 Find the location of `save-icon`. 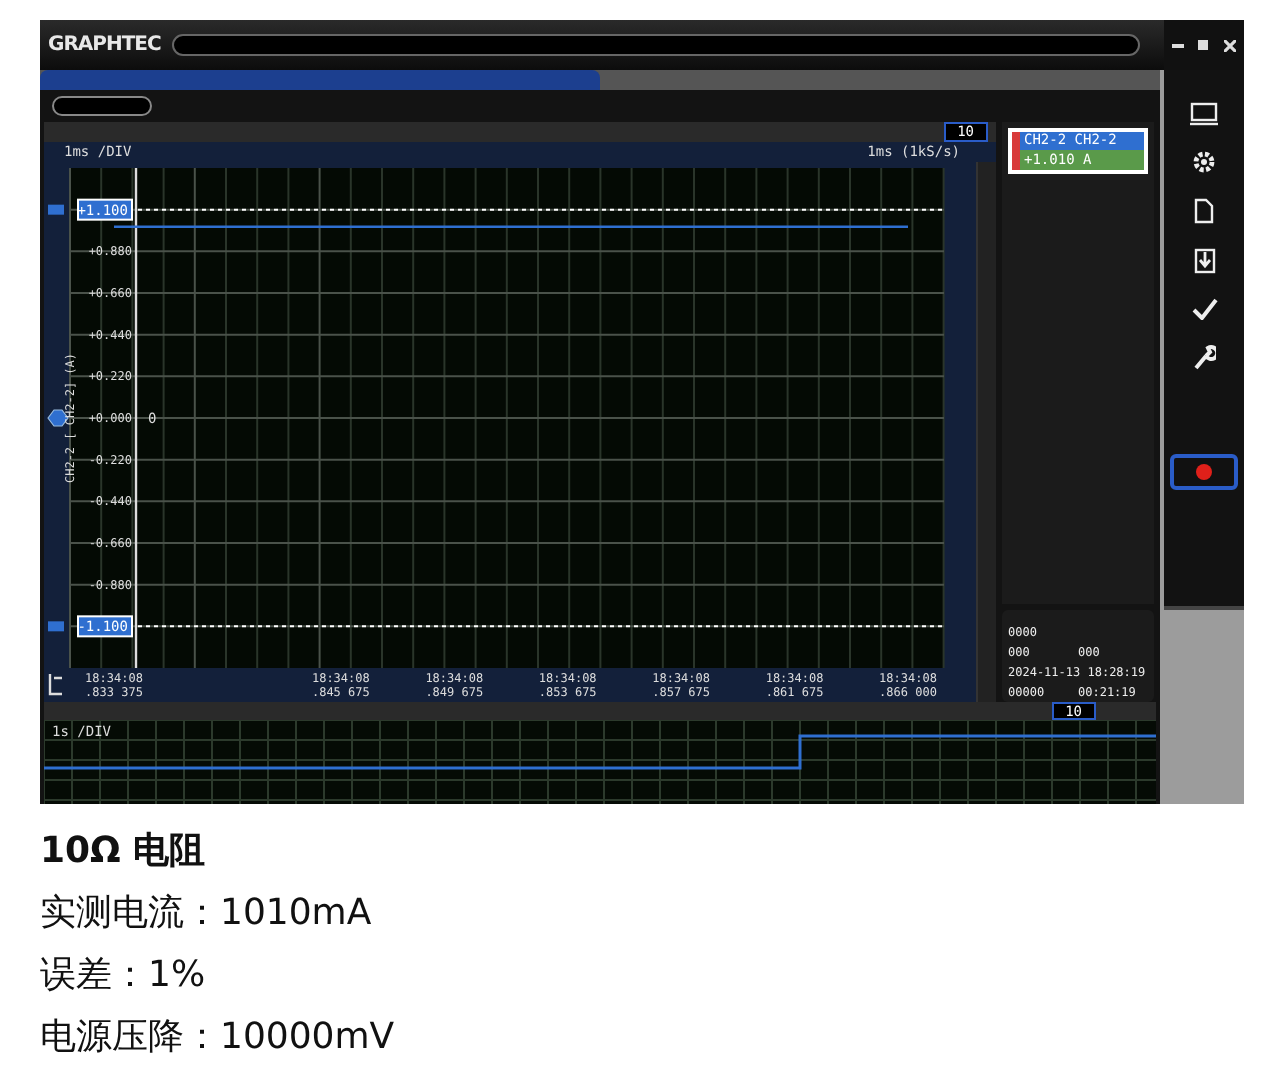

save-icon is located at coordinates (1204, 261).